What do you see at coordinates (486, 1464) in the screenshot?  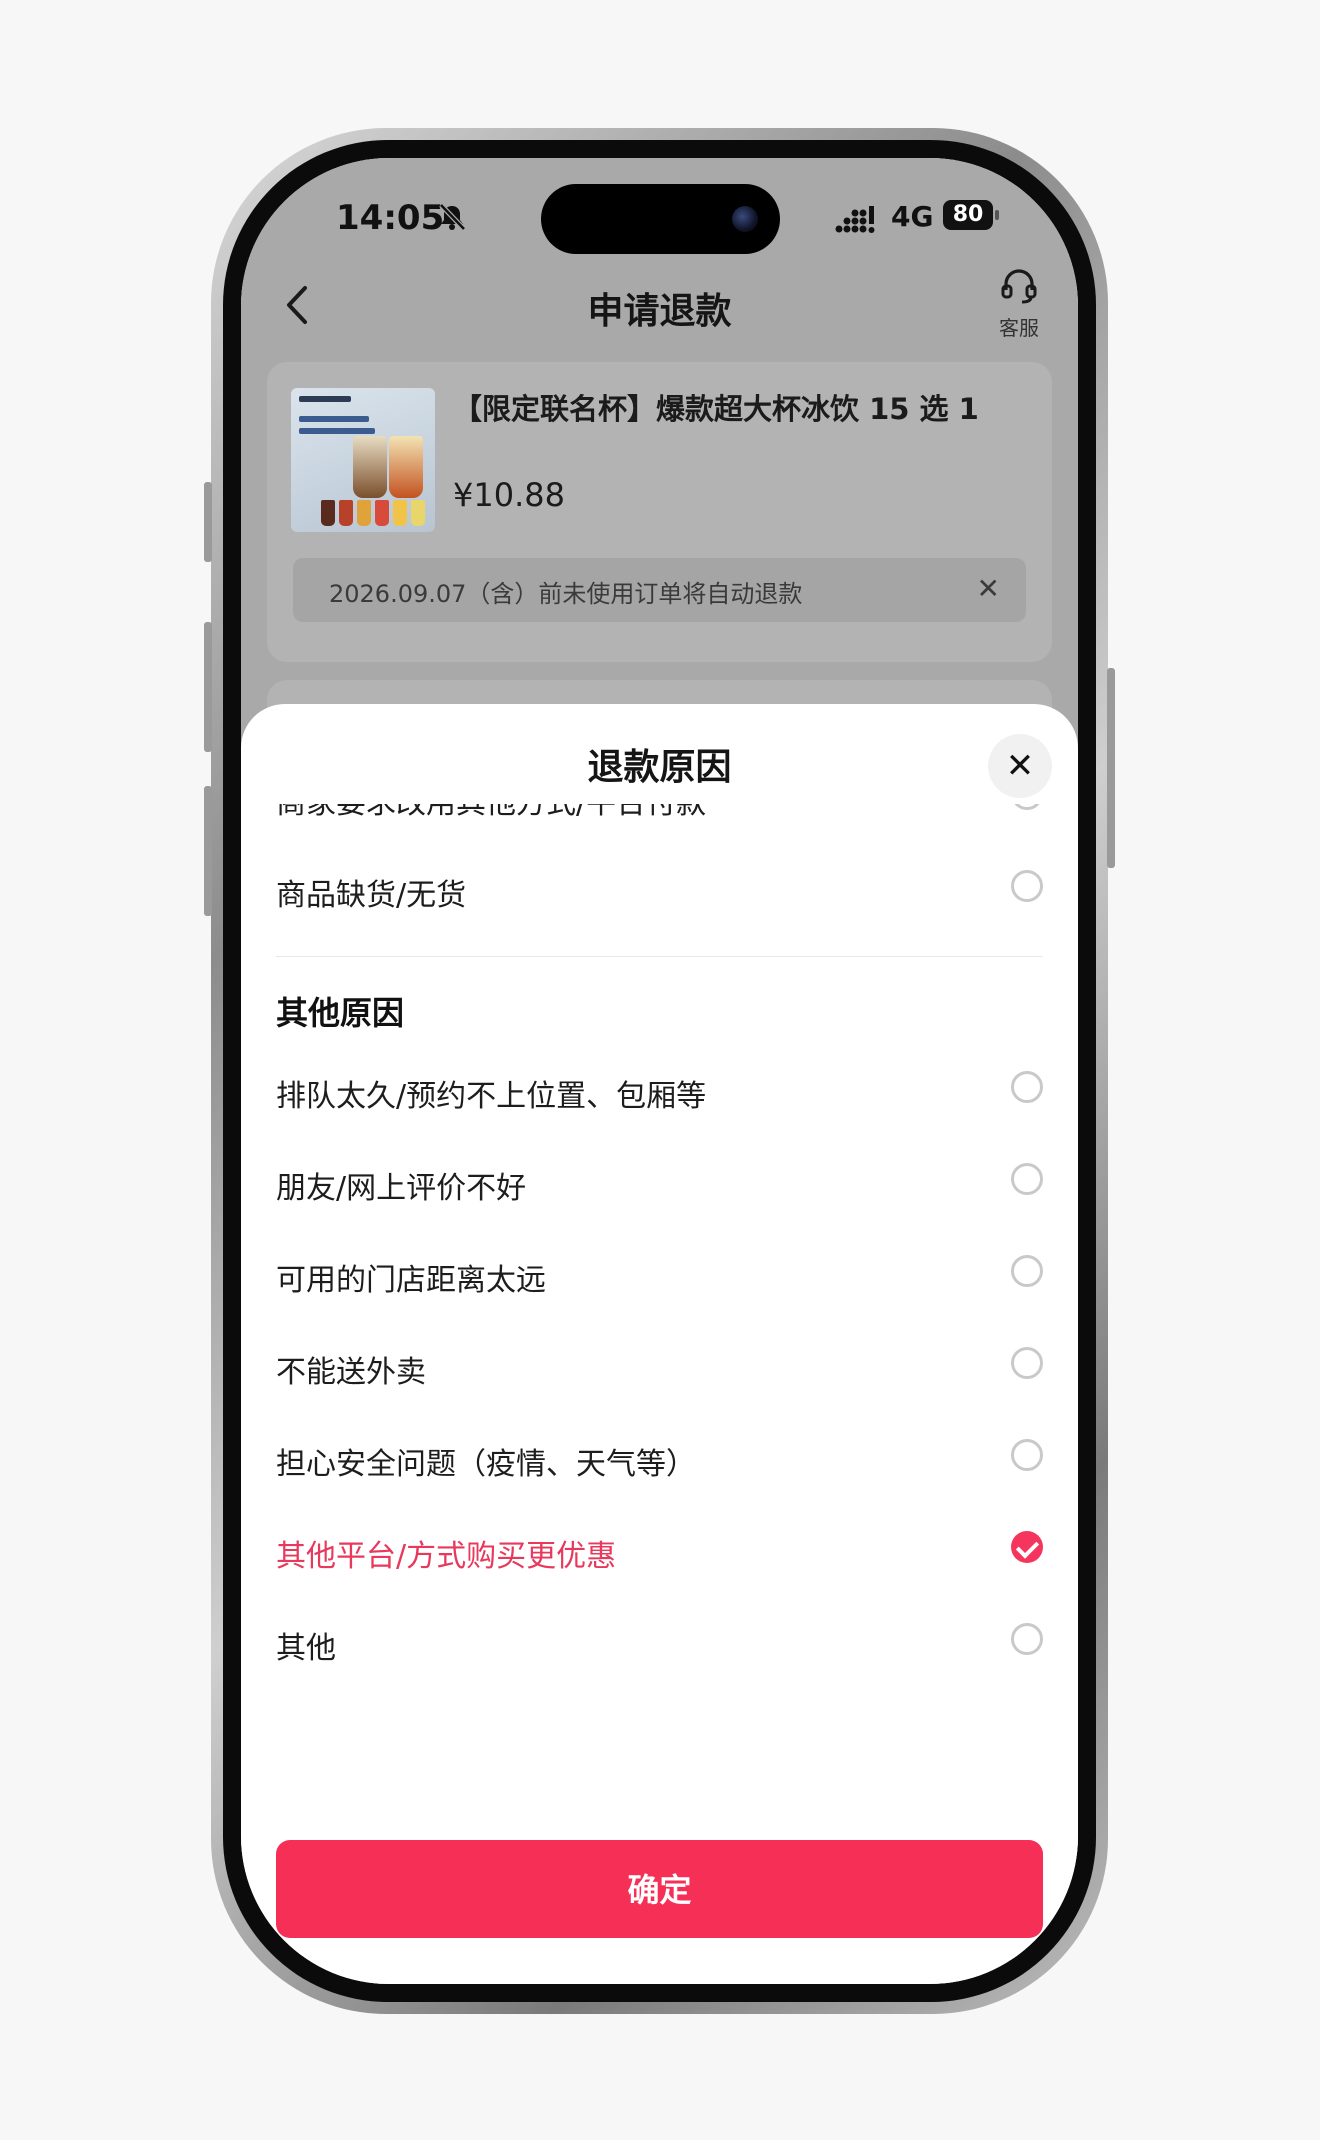 I see `reason-label: 担心安全问题（疫情、天气等）` at bounding box center [486, 1464].